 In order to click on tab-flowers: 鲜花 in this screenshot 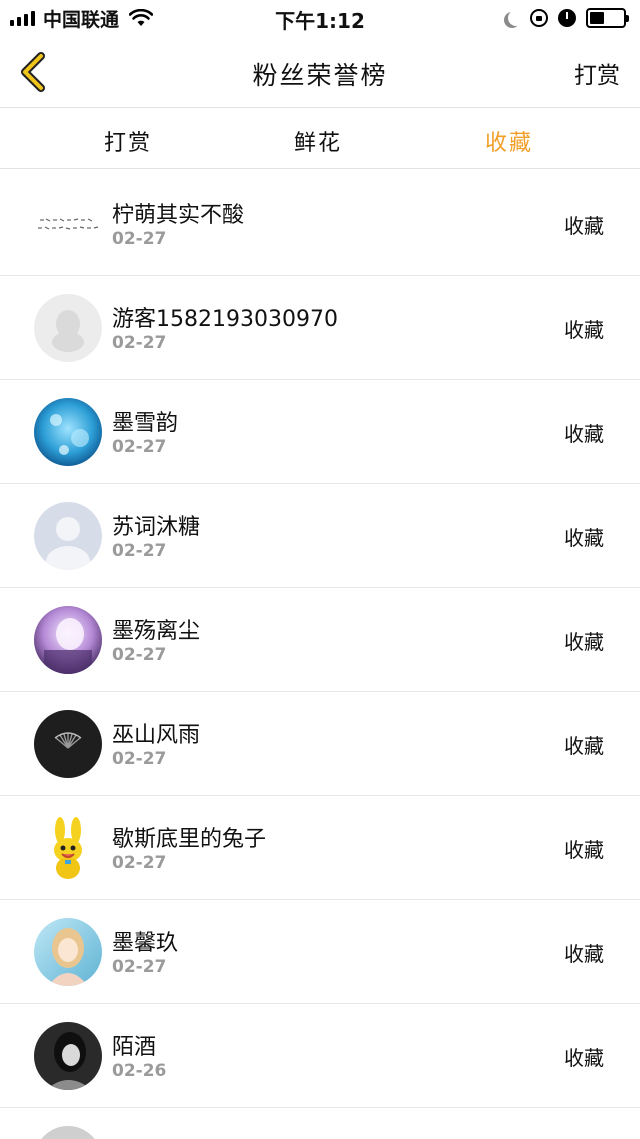, I will do `click(318, 141)`.